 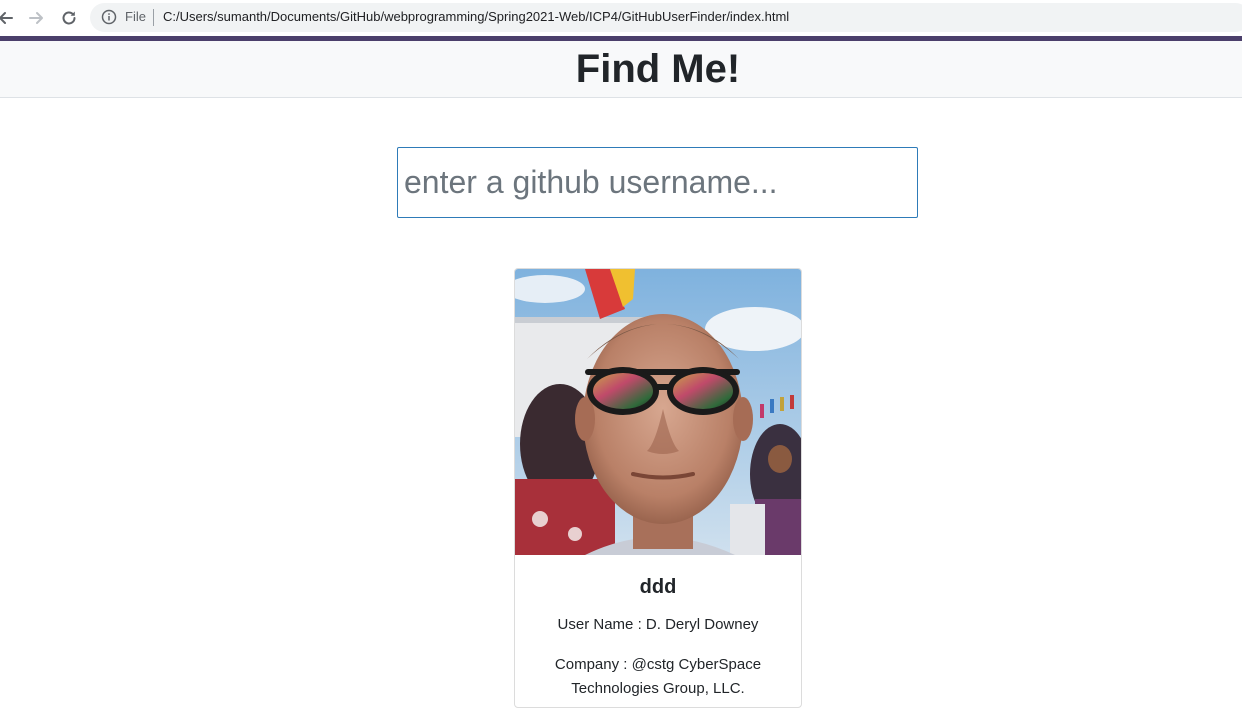 I want to click on page-title: Find Me!, so click(x=658, y=69).